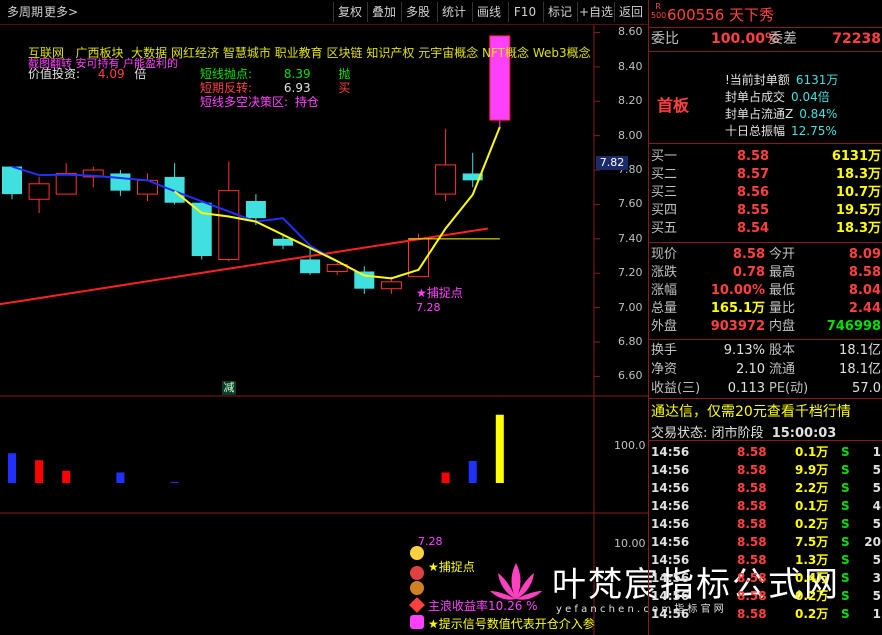 The width and height of the screenshot is (882, 635). Describe the element at coordinates (876, 506) in the screenshot. I see `tick-count: 4` at that location.